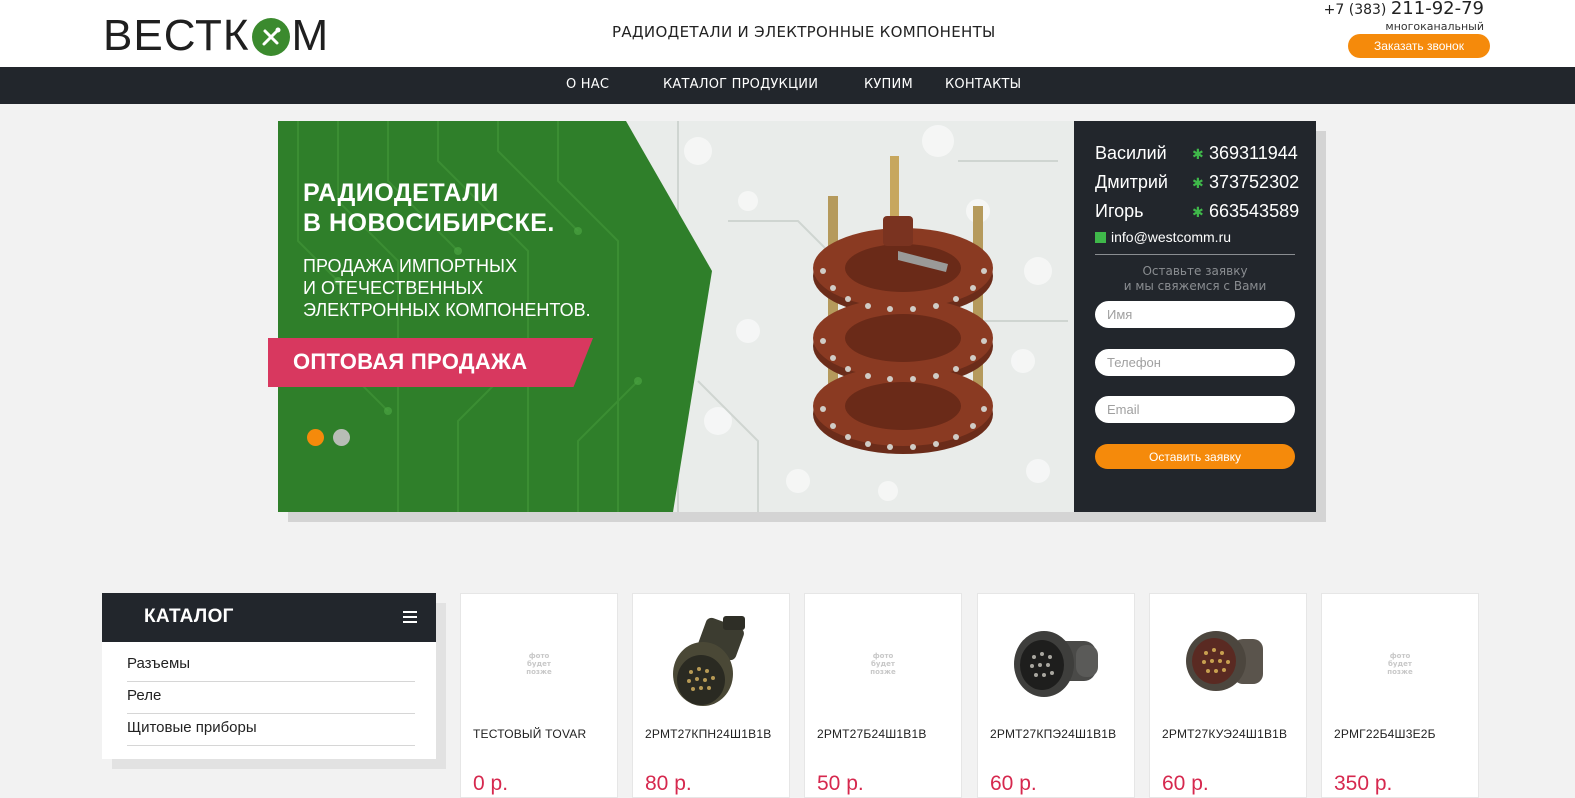 The image size is (1575, 798). What do you see at coordinates (983, 84) in the screenshot?
I see `nav-item-contacts: КОНТАКТЫ` at bounding box center [983, 84].